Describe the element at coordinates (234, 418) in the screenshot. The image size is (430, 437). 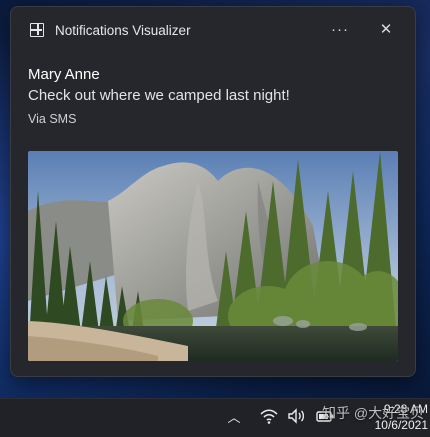
I see `show-hidden-icons-chevron-icon: ︿` at that location.